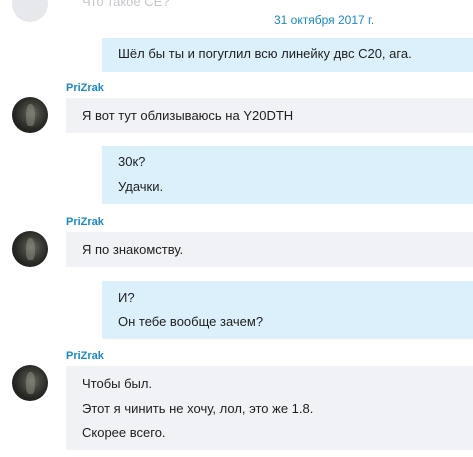 The image size is (473, 457). Describe the element at coordinates (191, 321) in the screenshot. I see `message-text: Он тебе вообще зачем?` at that location.